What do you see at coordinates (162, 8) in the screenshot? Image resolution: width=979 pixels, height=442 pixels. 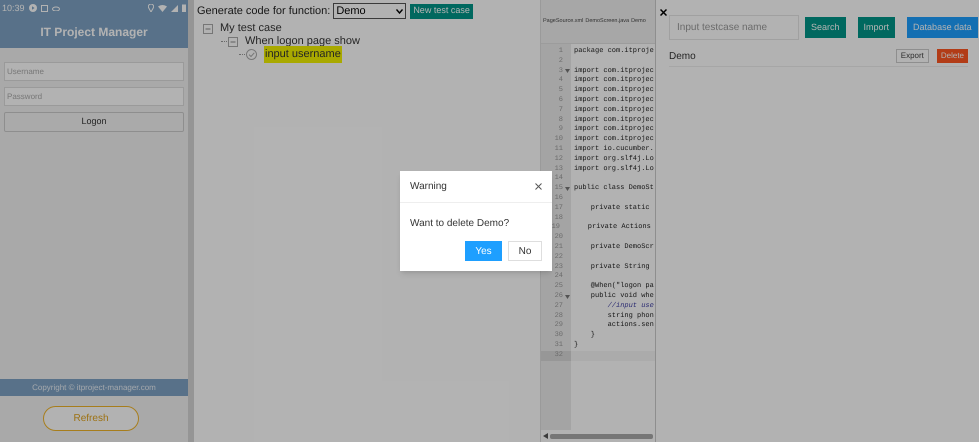 I see `wifi-icon` at bounding box center [162, 8].